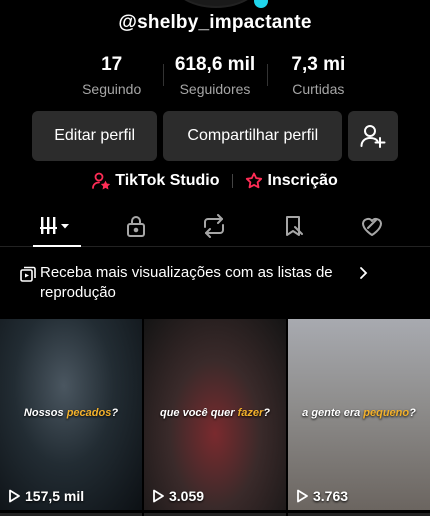  I want to click on chevron-right-icon, so click(363, 273).